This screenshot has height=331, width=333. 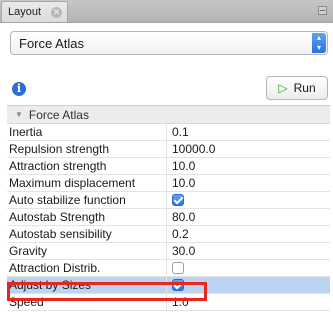 I want to click on property-name: Inertia, so click(x=87, y=132).